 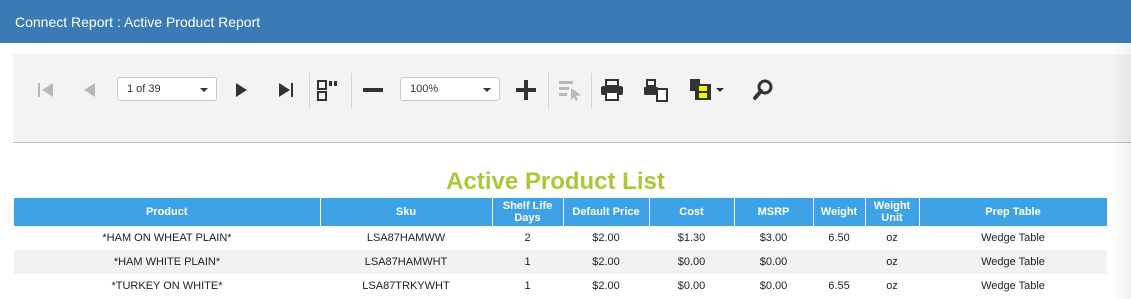 What do you see at coordinates (527, 238) in the screenshot?
I see `table-cell: 2` at bounding box center [527, 238].